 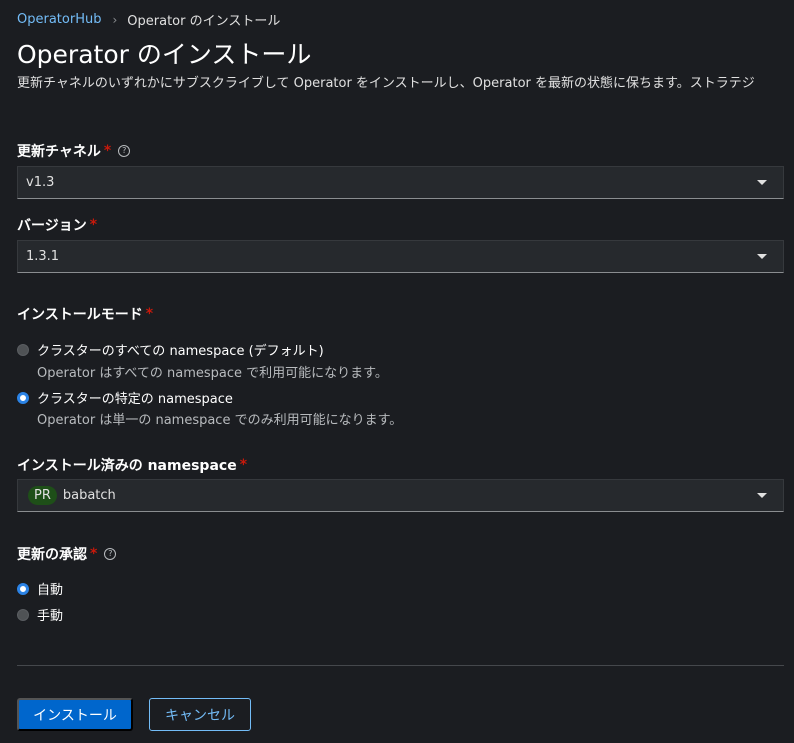 What do you see at coordinates (59, 152) in the screenshot?
I see `update-channel-label-text: 更新チャネル` at bounding box center [59, 152].